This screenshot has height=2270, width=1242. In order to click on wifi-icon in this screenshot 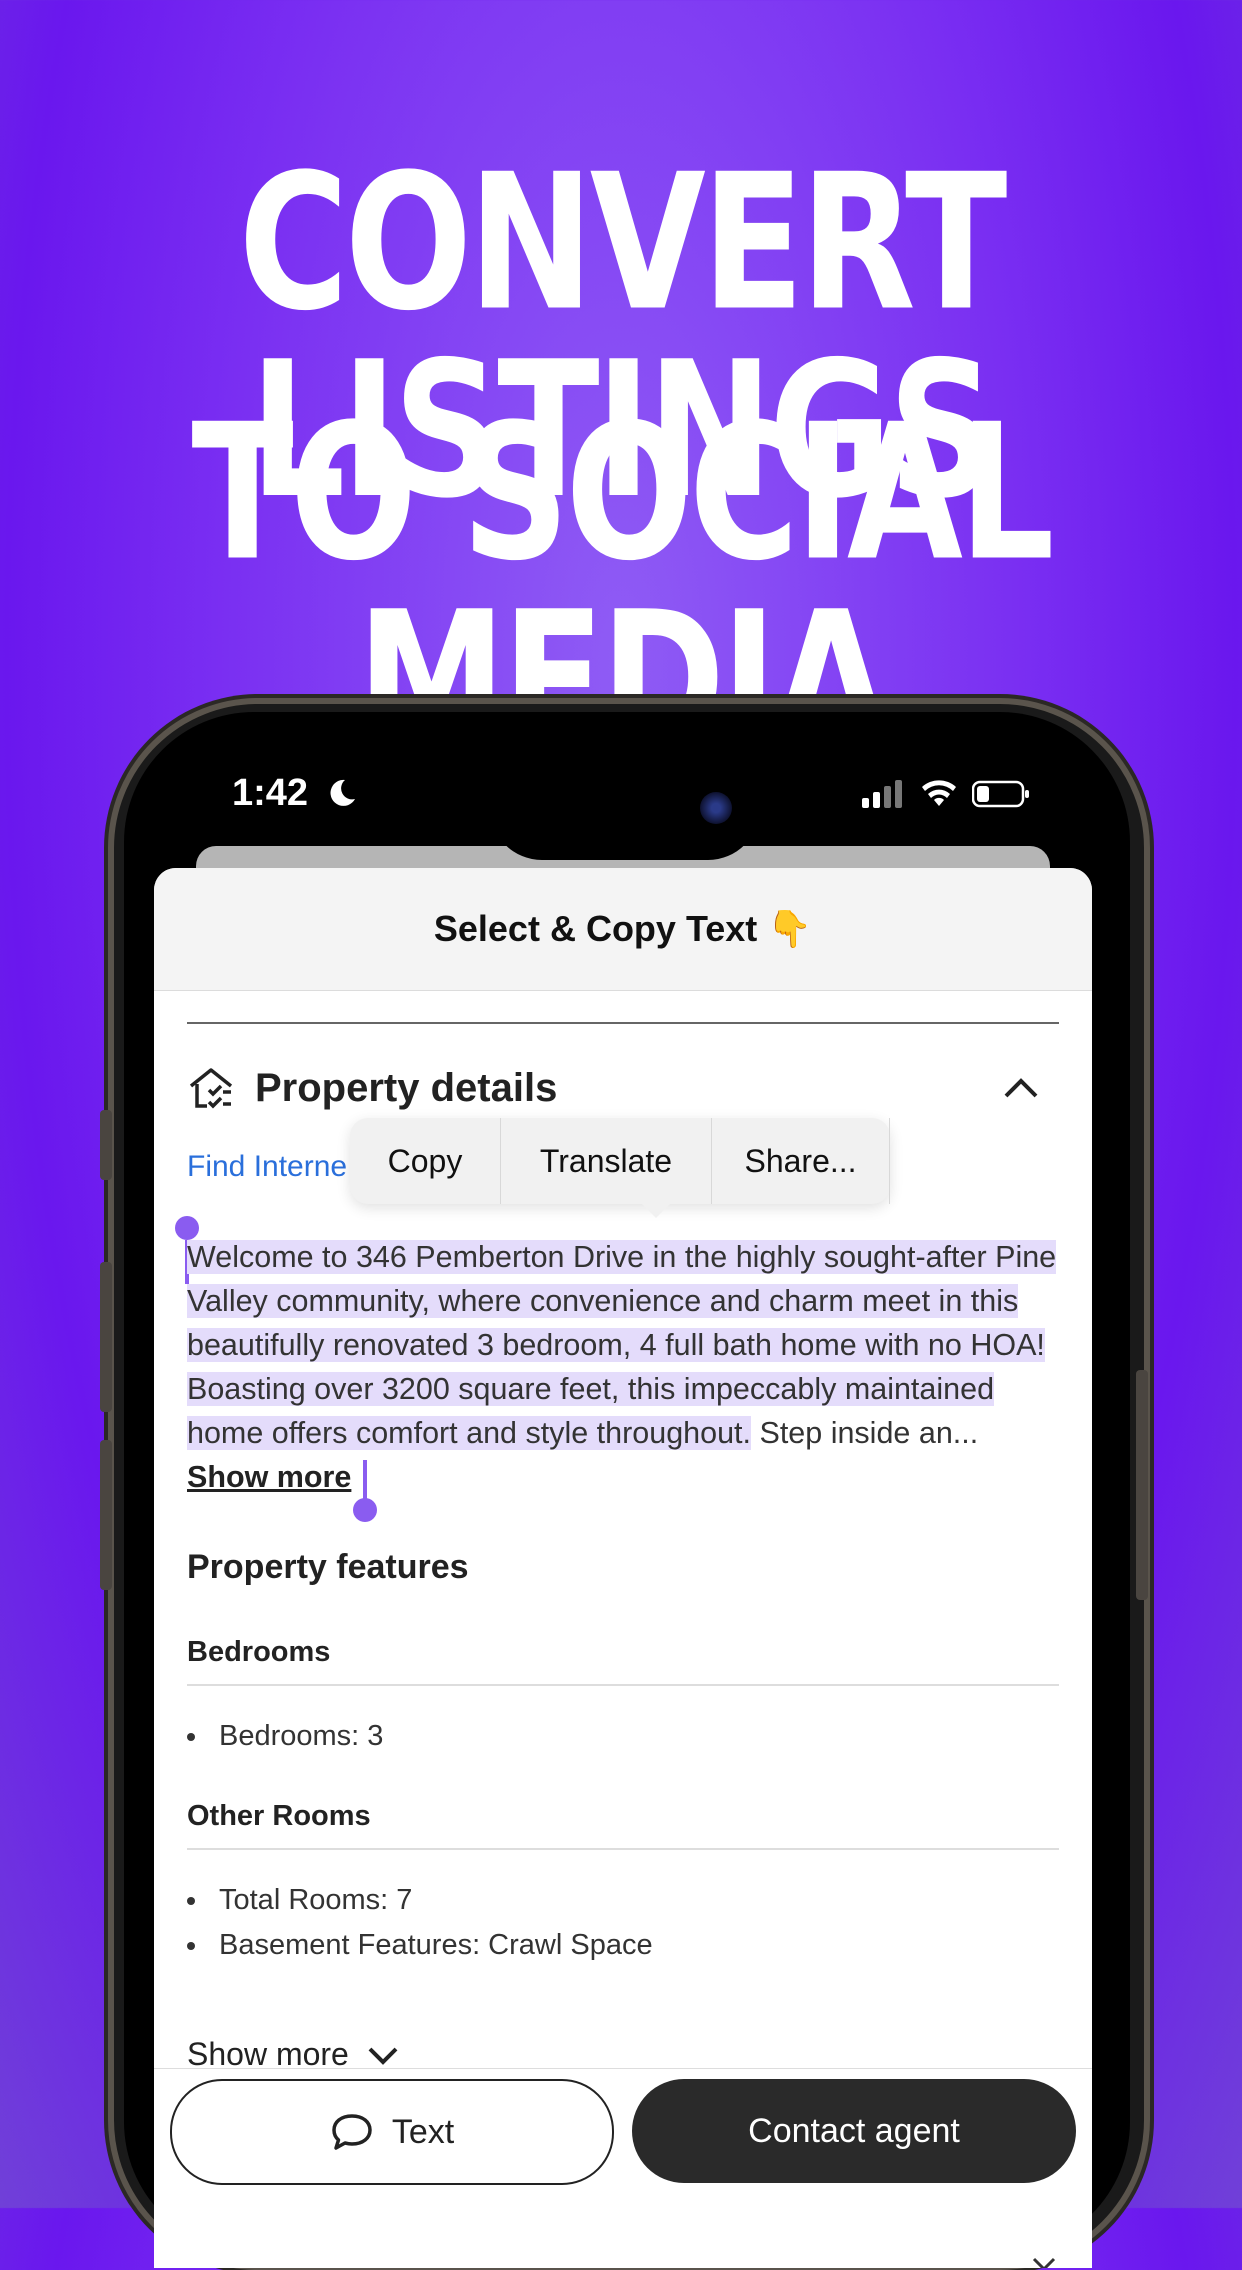, I will do `click(939, 793)`.